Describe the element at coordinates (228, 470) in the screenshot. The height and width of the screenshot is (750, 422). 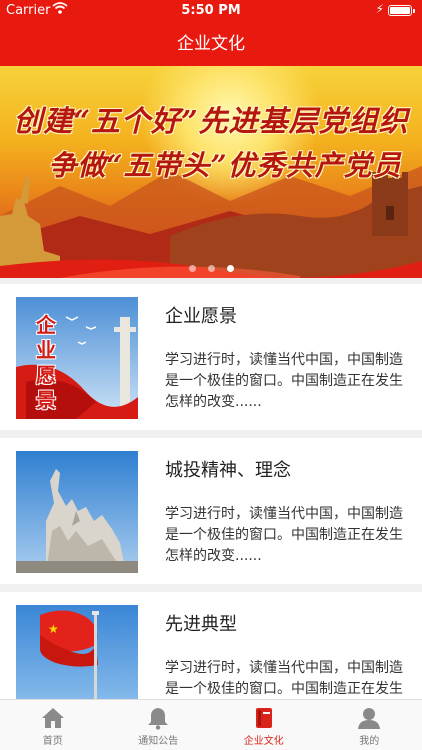
I see `item-title: 城投精神、理念` at that location.